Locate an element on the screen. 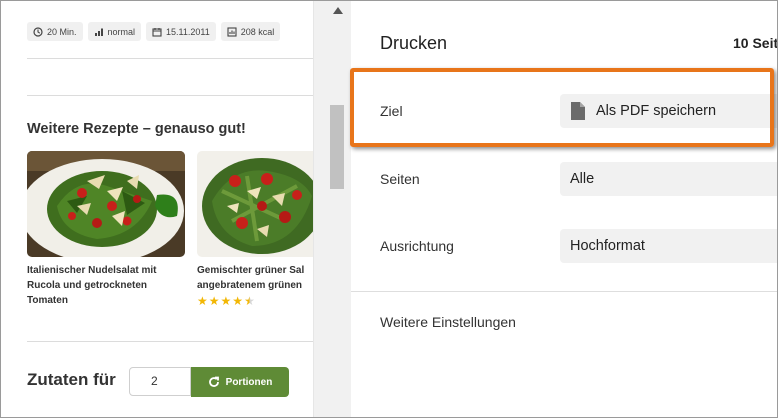 This screenshot has height=418, width=778. ingredients-heading: Zutaten für is located at coordinates (71, 379).